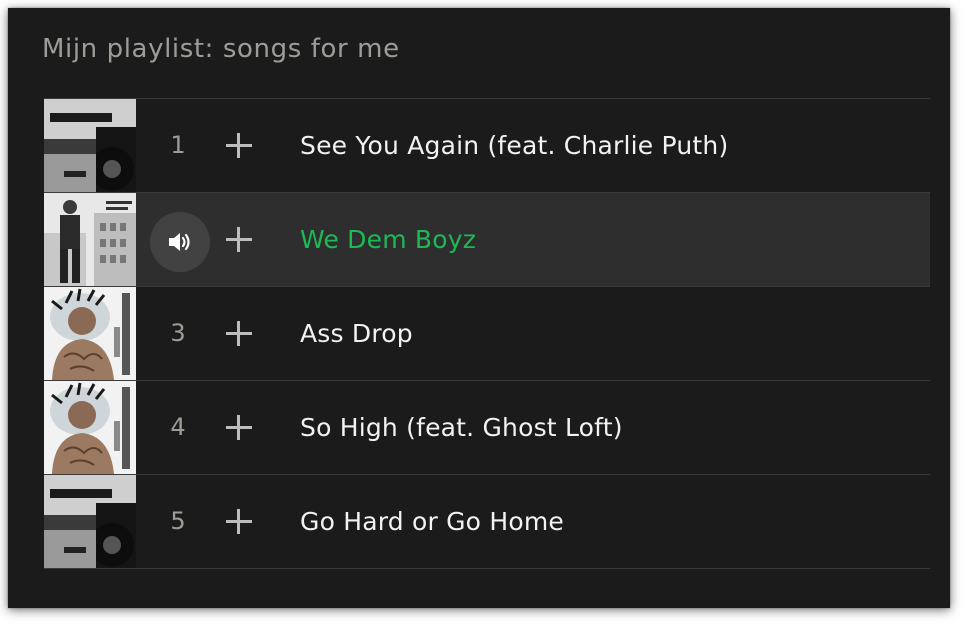  Describe the element at coordinates (221, 49) in the screenshot. I see `playlist-title: Mijn playlist: songs for me` at that location.